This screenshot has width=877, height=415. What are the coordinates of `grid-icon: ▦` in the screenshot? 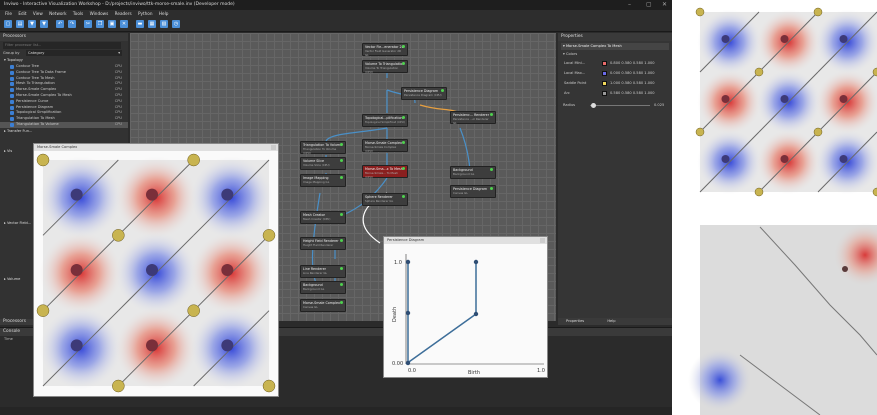 It's located at (152, 24).